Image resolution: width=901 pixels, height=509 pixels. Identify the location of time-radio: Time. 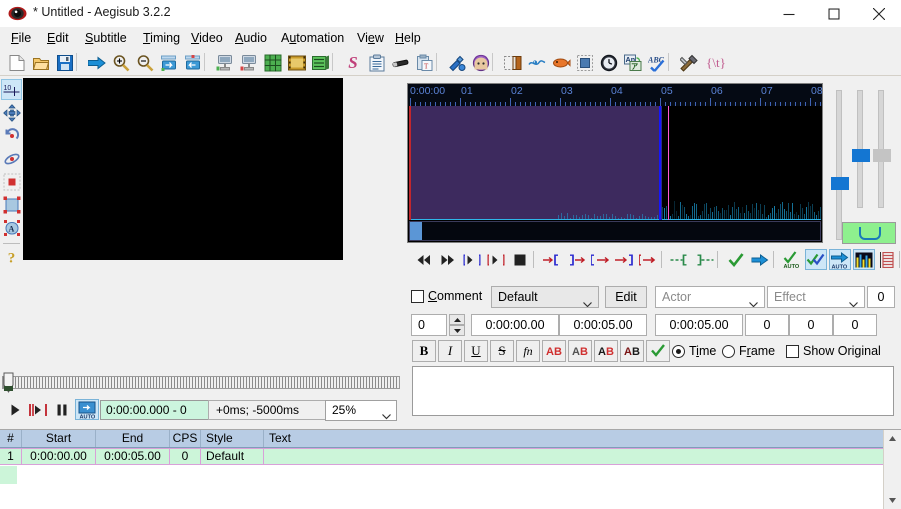
(694, 351).